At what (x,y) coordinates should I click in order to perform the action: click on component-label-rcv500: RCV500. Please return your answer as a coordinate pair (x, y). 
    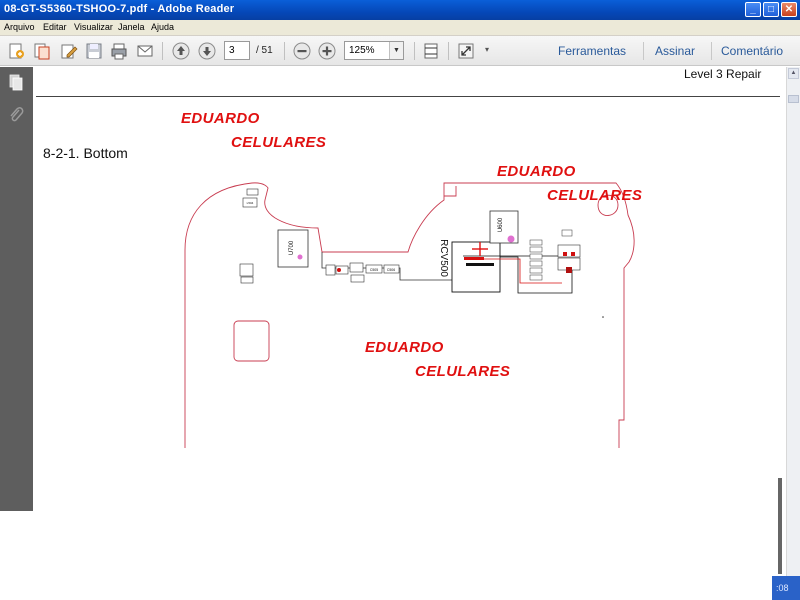
    Looking at the image, I should click on (443, 258).